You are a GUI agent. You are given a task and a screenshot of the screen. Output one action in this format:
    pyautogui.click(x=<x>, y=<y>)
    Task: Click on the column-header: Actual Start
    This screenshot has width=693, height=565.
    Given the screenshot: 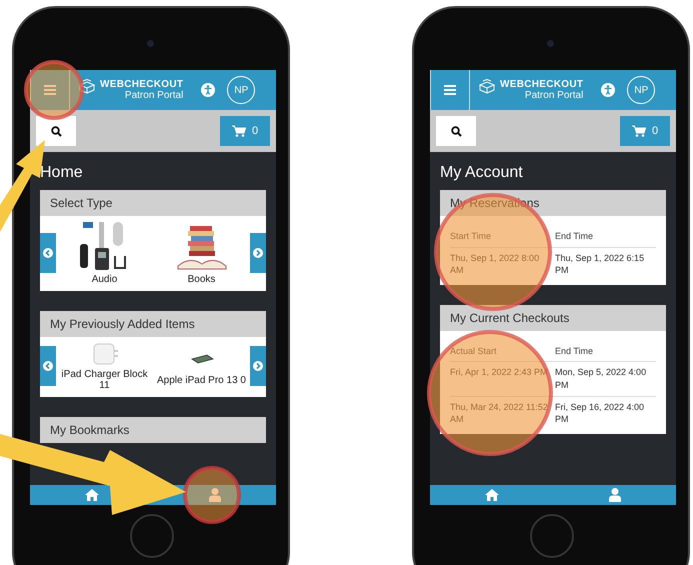 What is the action you would take?
    pyautogui.click(x=474, y=351)
    